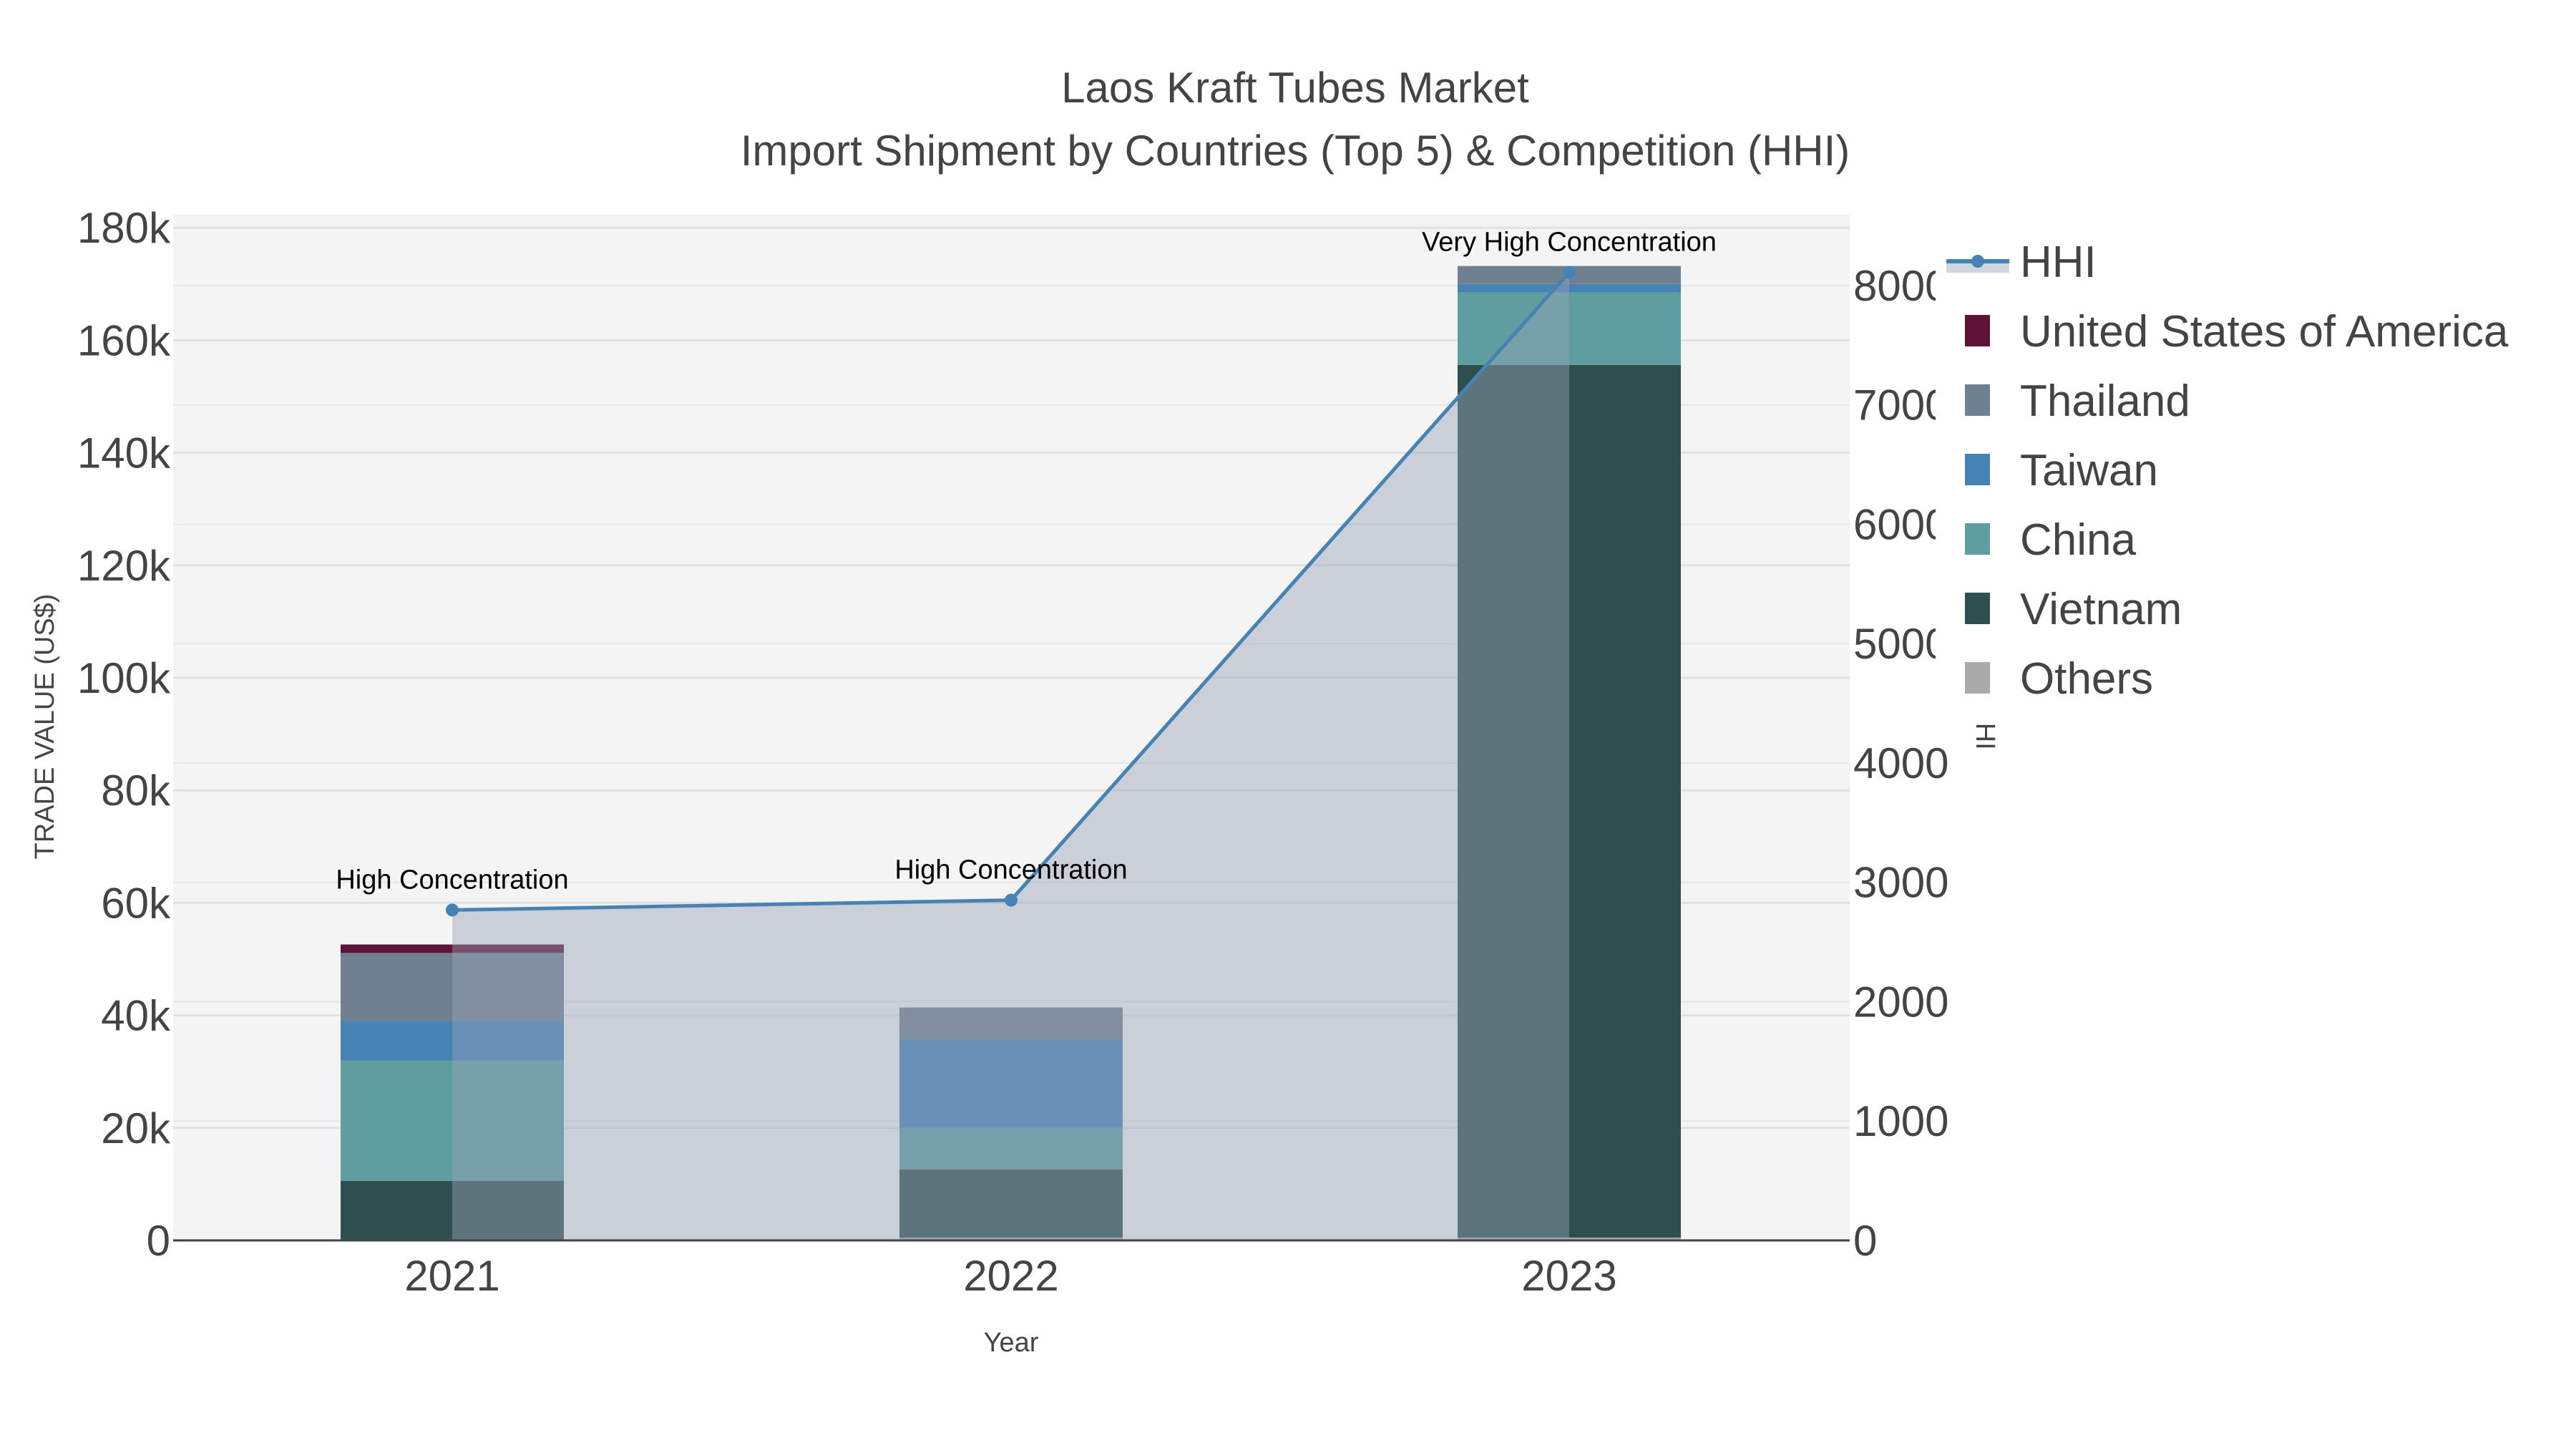 Image resolution: width=2576 pixels, height=1453 pixels. What do you see at coordinates (1900, 883) in the screenshot?
I see `y2-tick-label: 3000` at bounding box center [1900, 883].